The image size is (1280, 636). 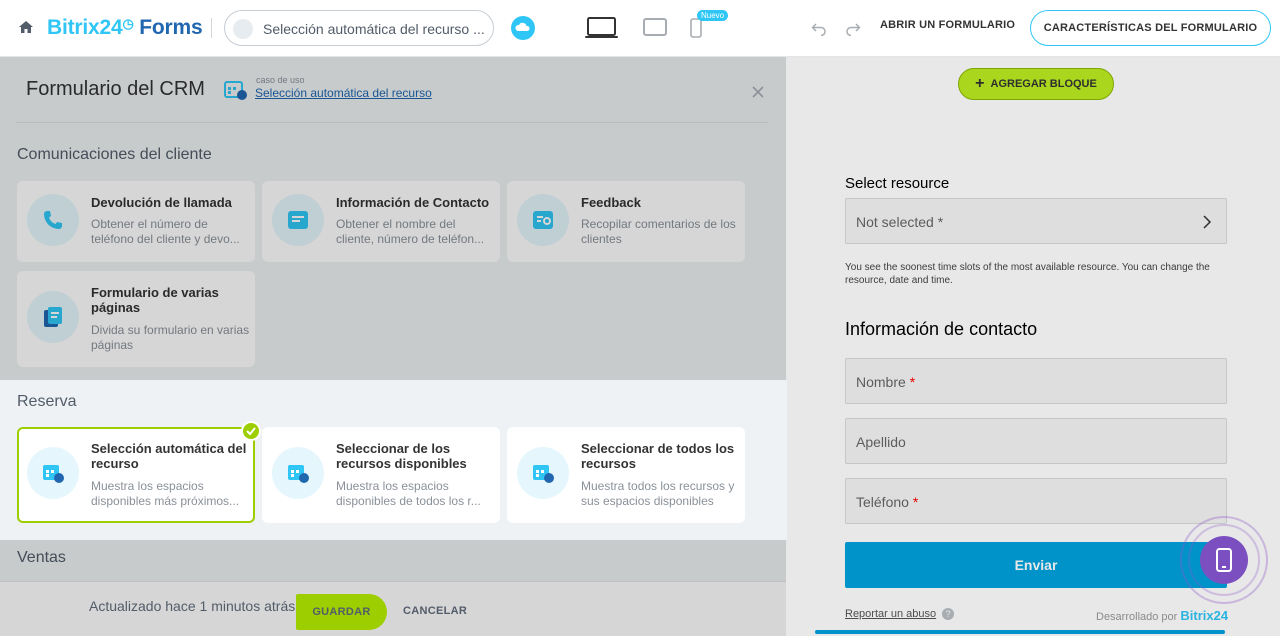 I want to click on form-features-button: CARACTERÍSTICAS DEL FORMULARIO, so click(x=1150, y=28).